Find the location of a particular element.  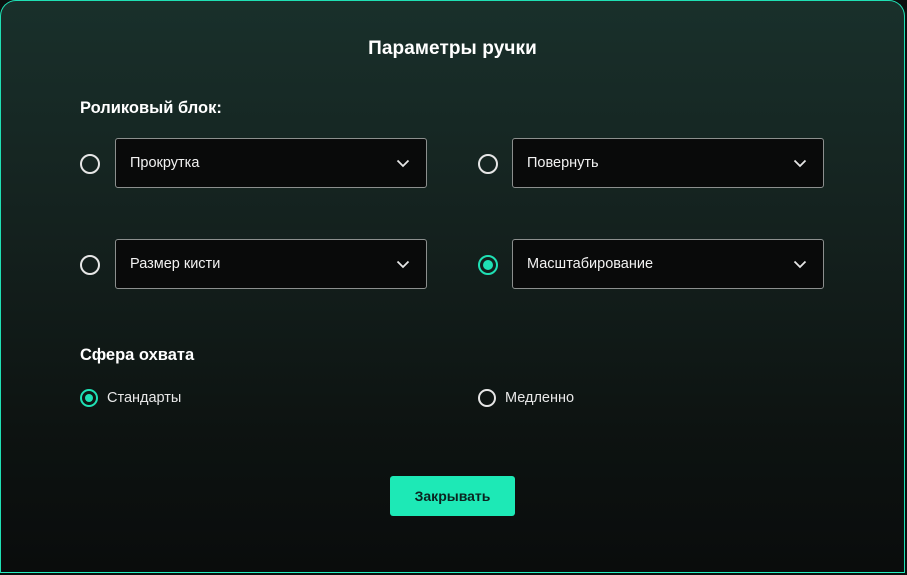

dropdown-zoom: Масштабирование is located at coordinates (668, 264).